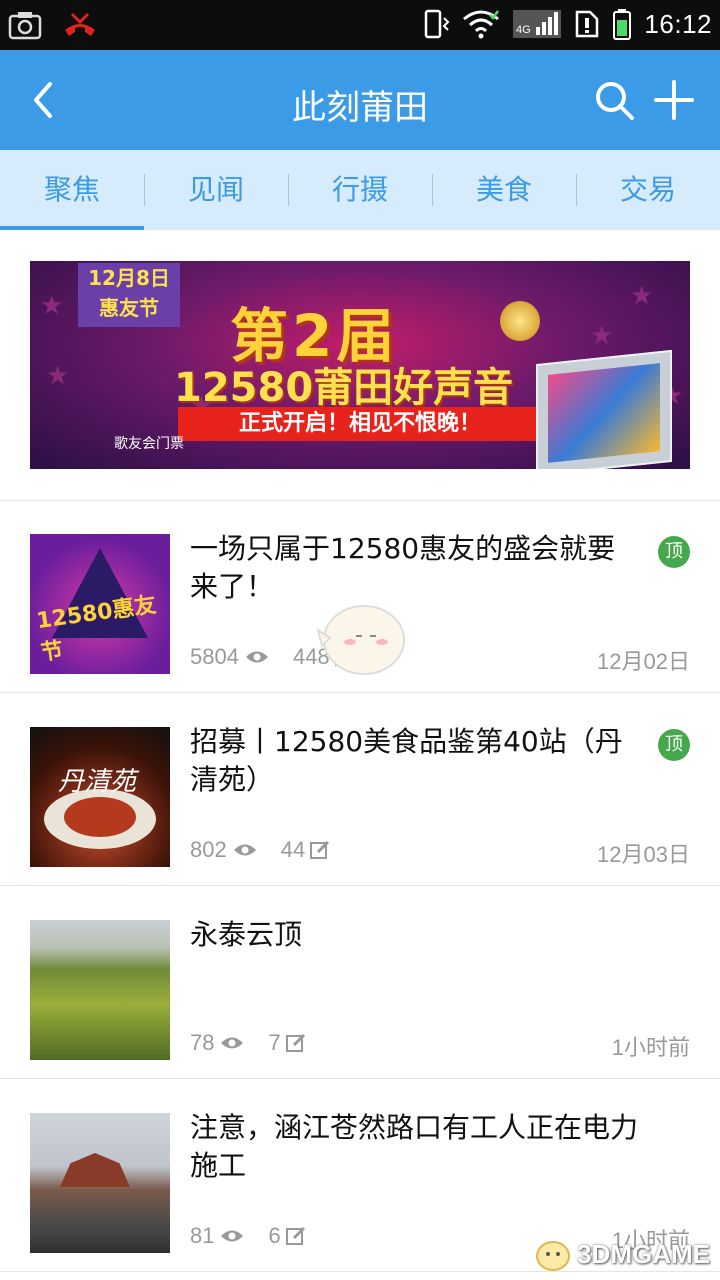 The width and height of the screenshot is (720, 1280). I want to click on banner-small-text: 歌友会门票, so click(149, 444).